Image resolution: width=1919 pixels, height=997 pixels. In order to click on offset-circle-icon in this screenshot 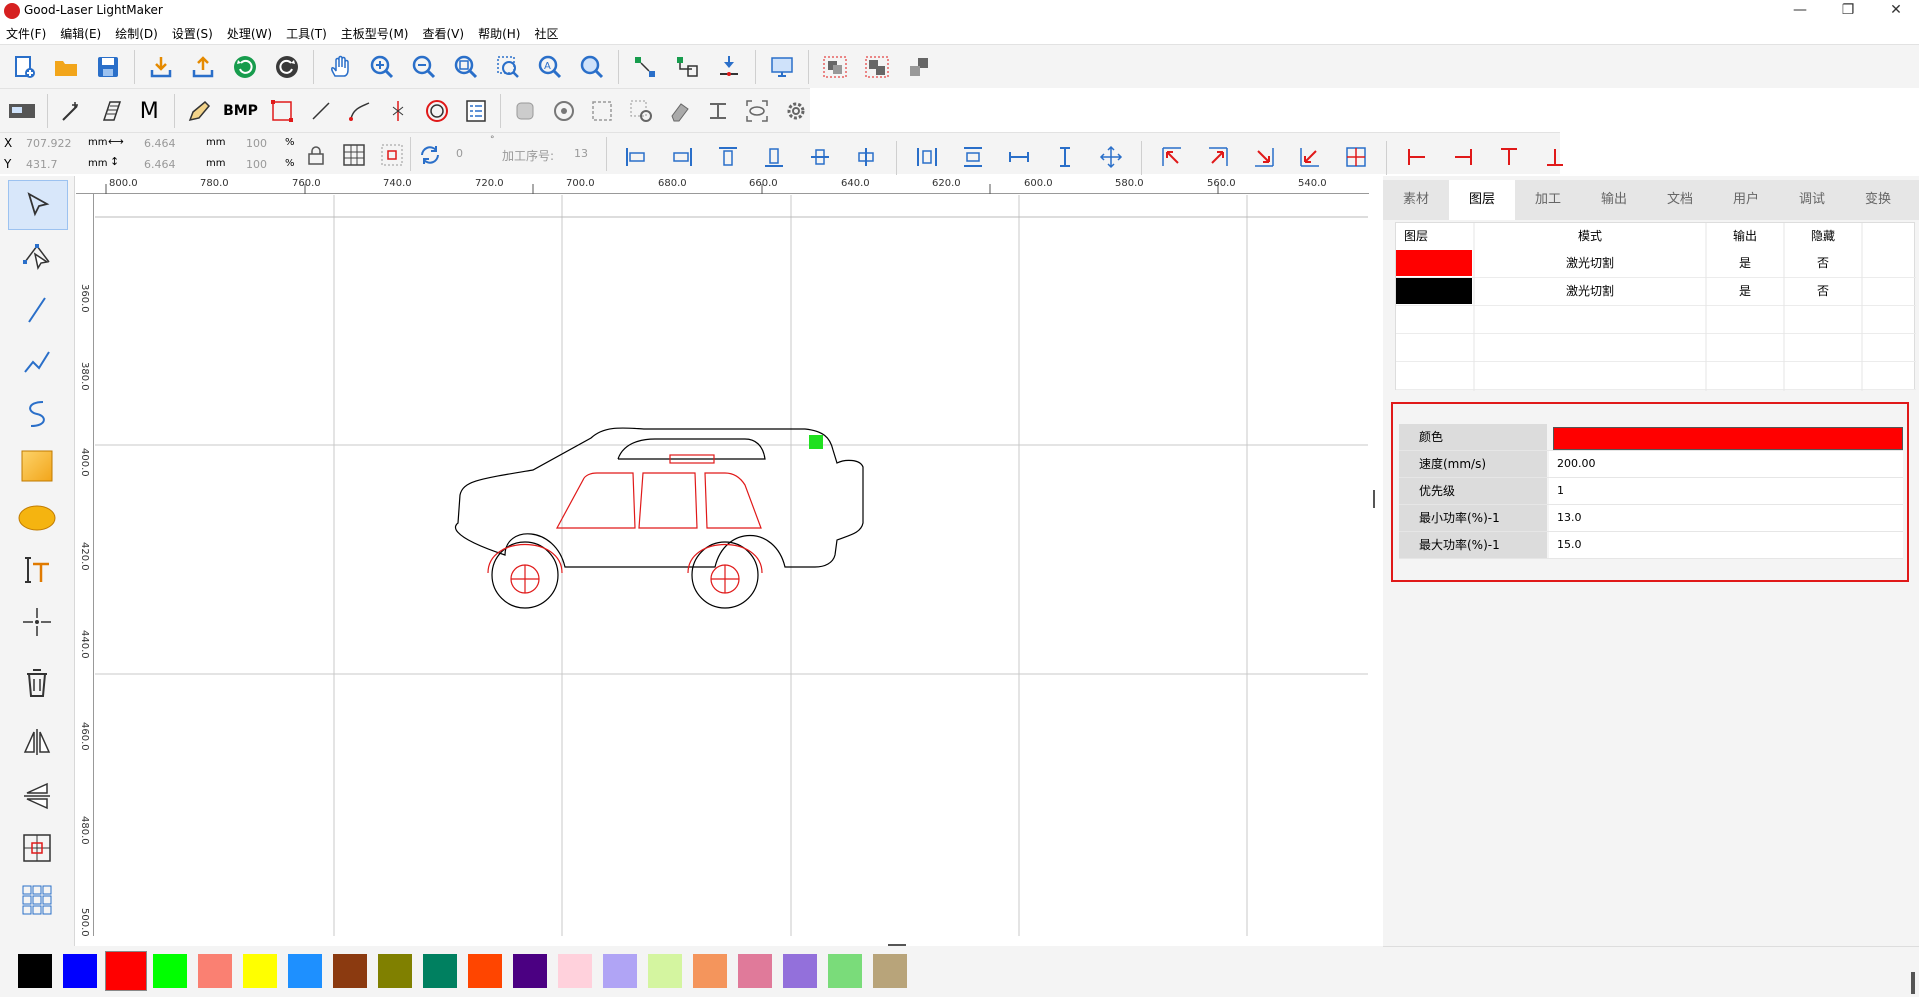, I will do `click(437, 111)`.